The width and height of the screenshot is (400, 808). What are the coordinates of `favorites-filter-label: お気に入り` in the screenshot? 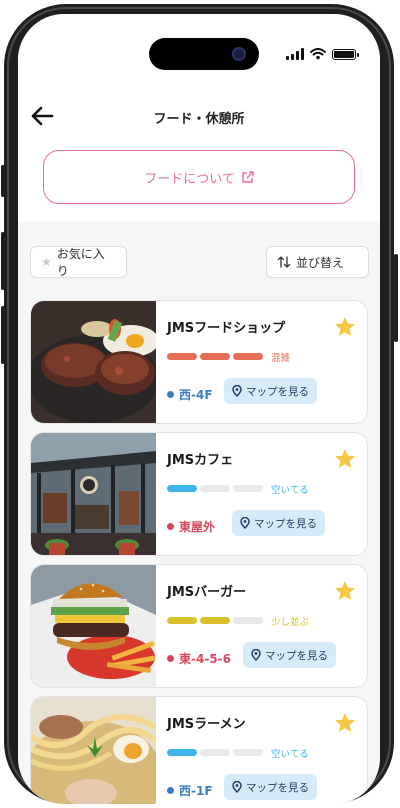 It's located at (80, 262).